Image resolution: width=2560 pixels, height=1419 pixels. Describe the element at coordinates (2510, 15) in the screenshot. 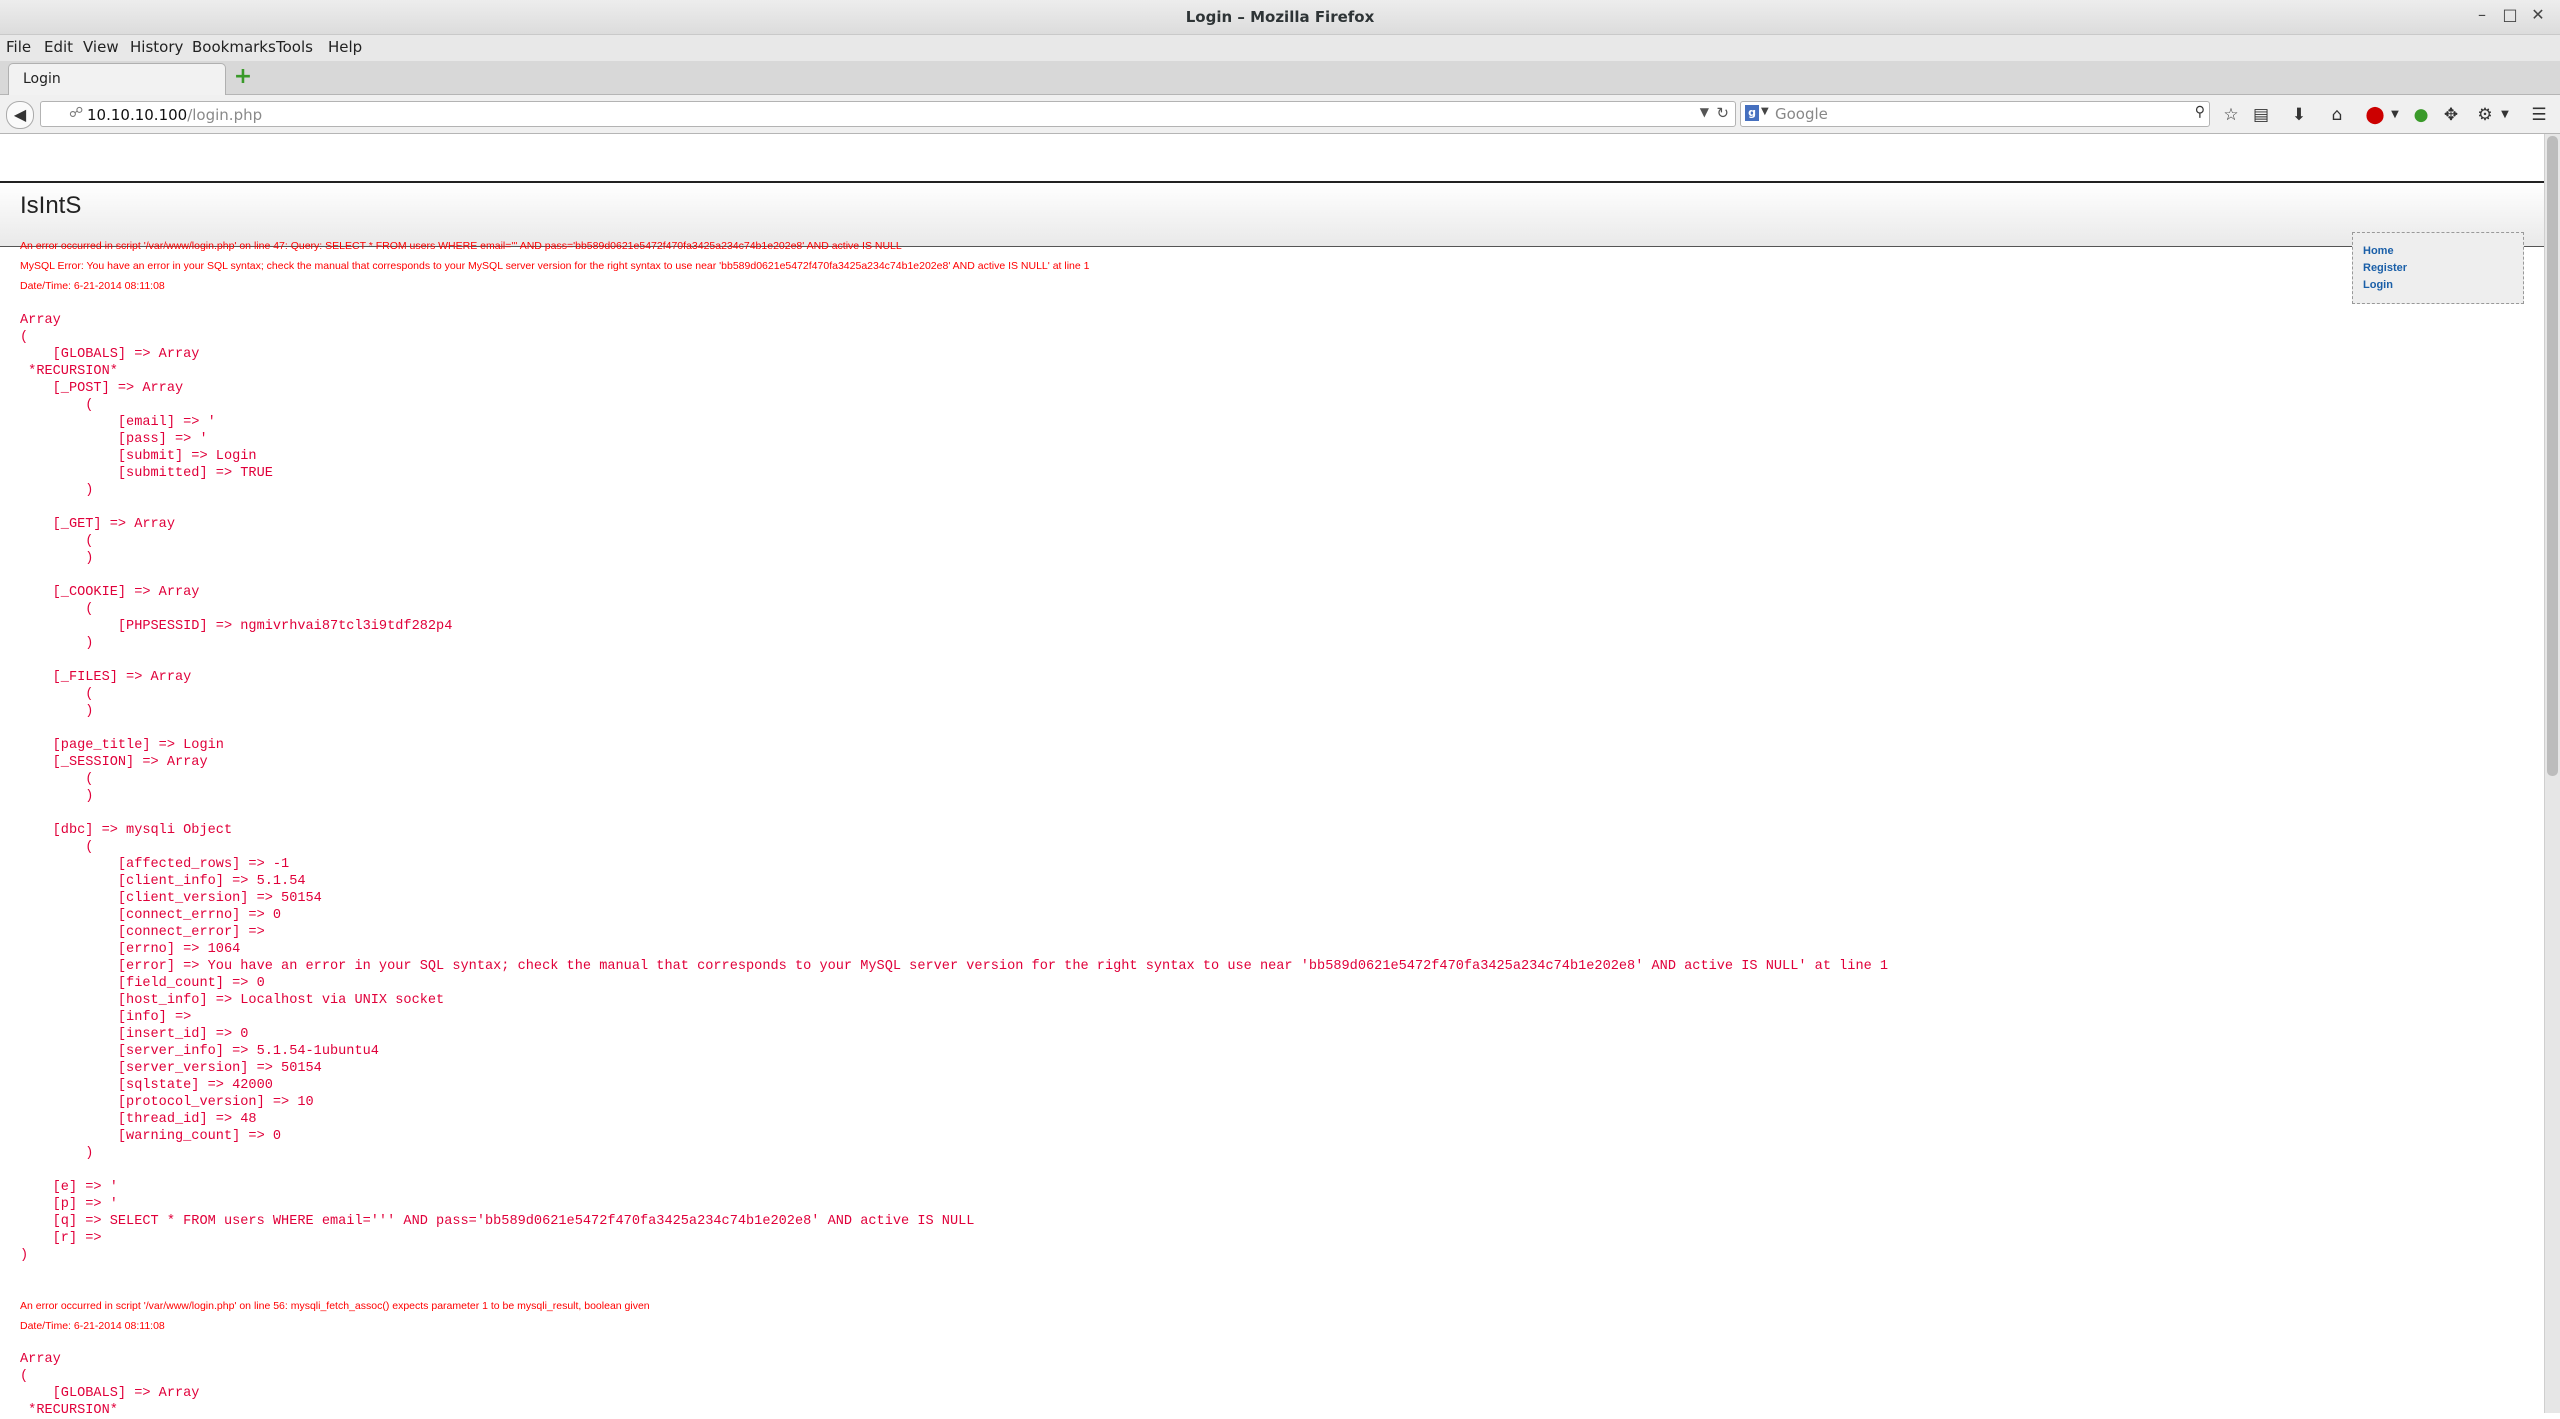

I see `maximize-button: □` at that location.